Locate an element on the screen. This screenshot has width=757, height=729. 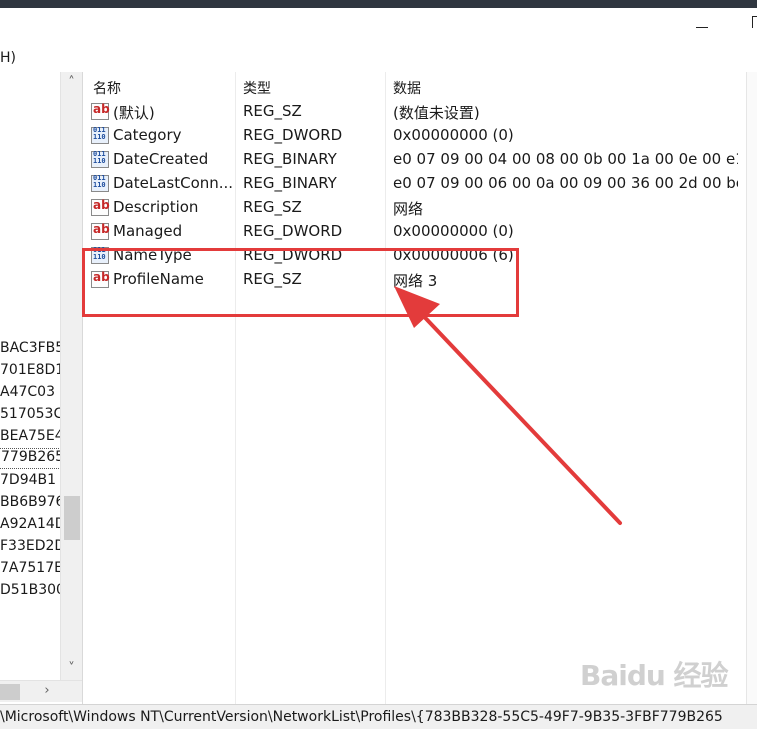
tree-vertical-scrollbar: ˄ ˅ is located at coordinates (71, 376).